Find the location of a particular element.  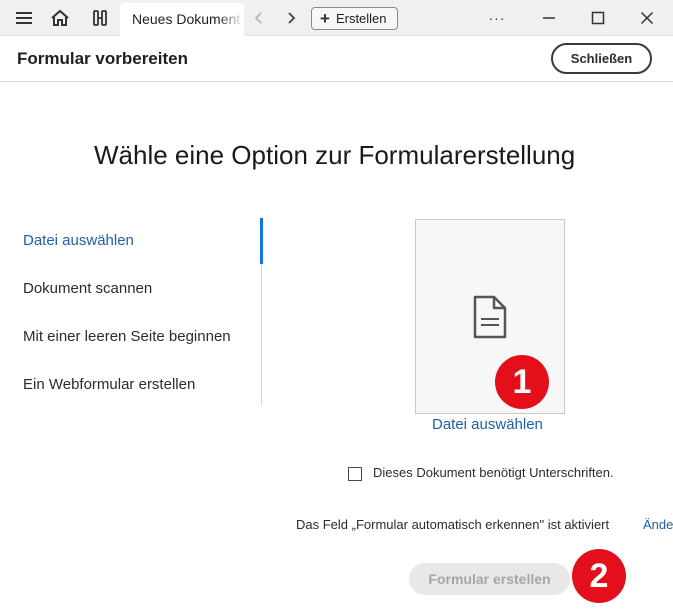

active-option-indicator is located at coordinates (261, 241).